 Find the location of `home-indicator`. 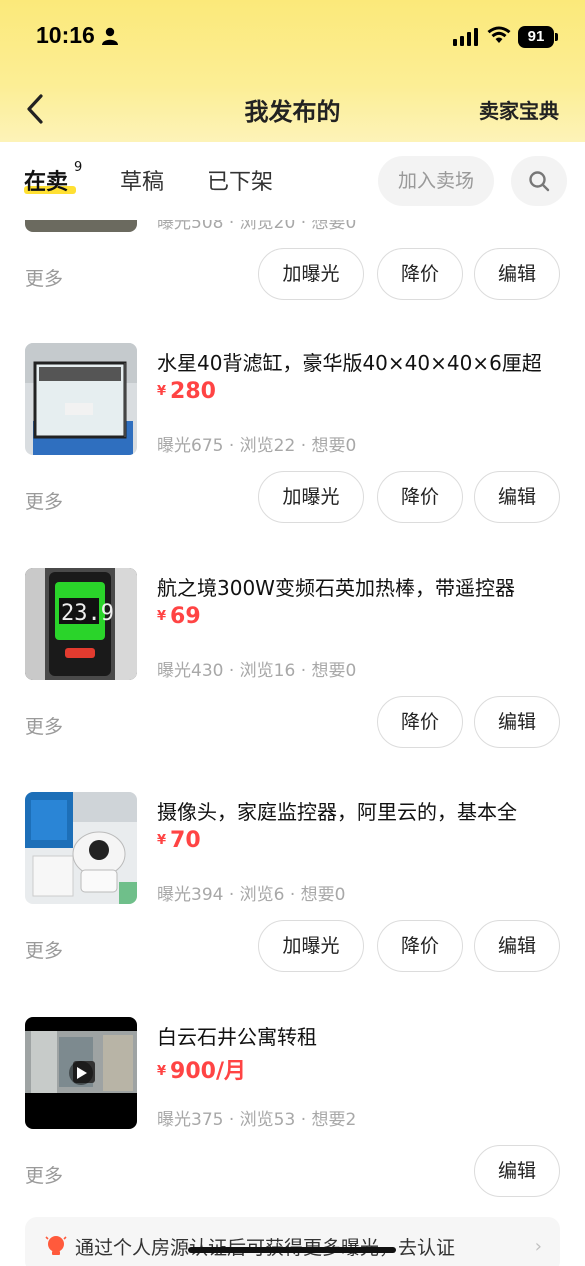

home-indicator is located at coordinates (292, 1250).